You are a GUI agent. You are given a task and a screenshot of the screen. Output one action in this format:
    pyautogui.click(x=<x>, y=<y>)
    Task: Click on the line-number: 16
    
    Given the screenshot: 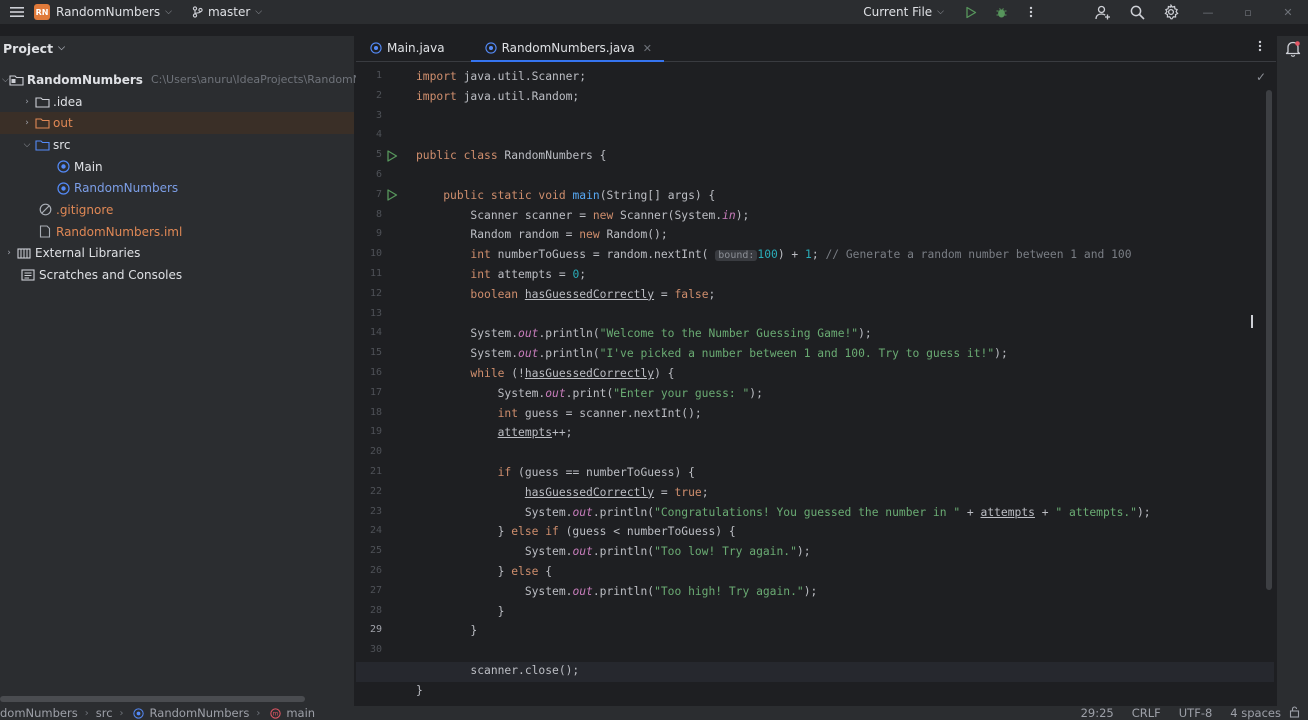 What is the action you would take?
    pyautogui.click(x=369, y=372)
    